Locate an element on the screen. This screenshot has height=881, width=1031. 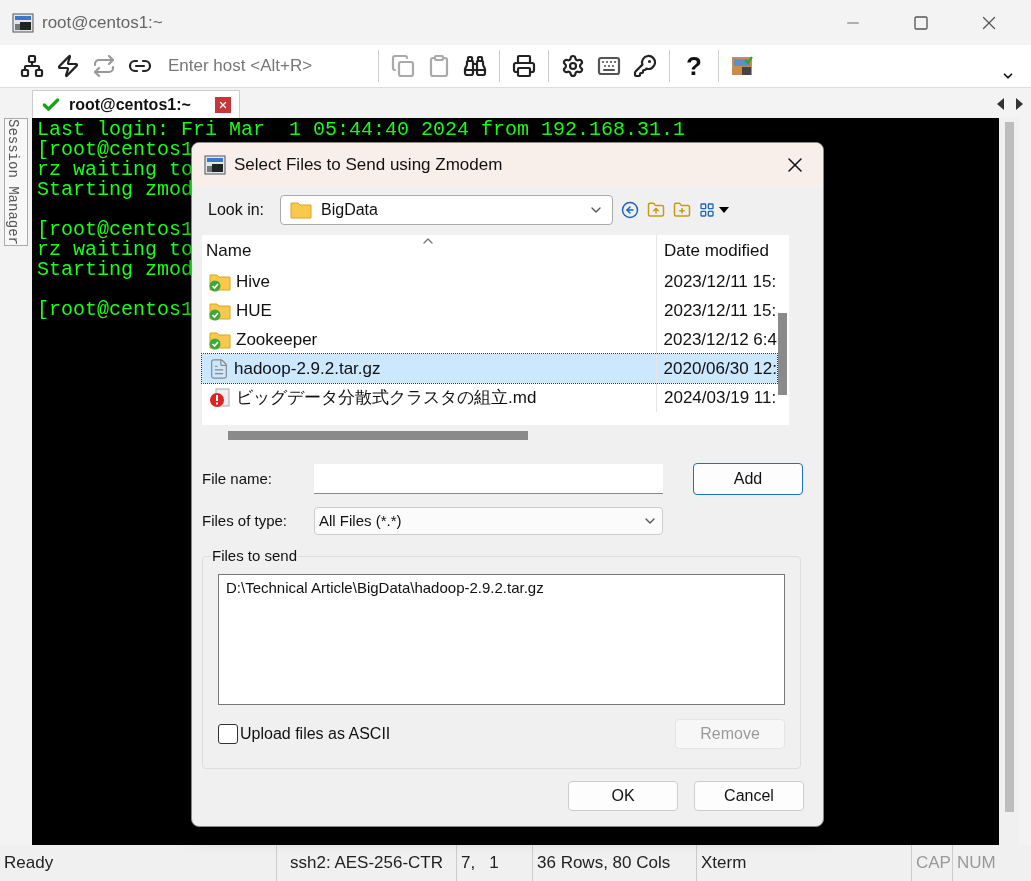
status-field: Xterm is located at coordinates (724, 863).